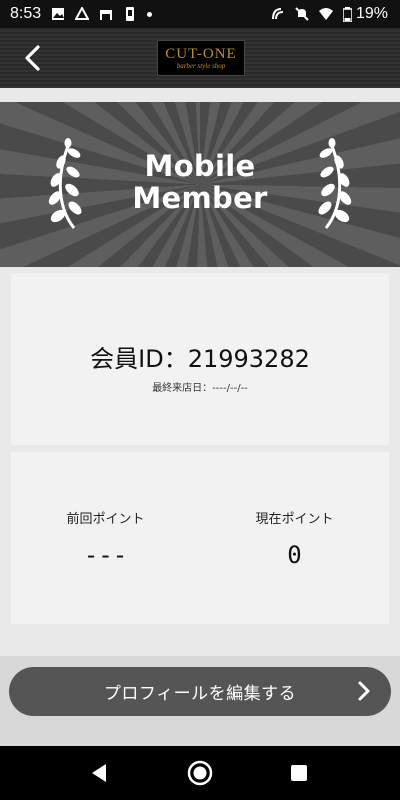  Describe the element at coordinates (58, 14) in the screenshot. I see `image-icon` at that location.